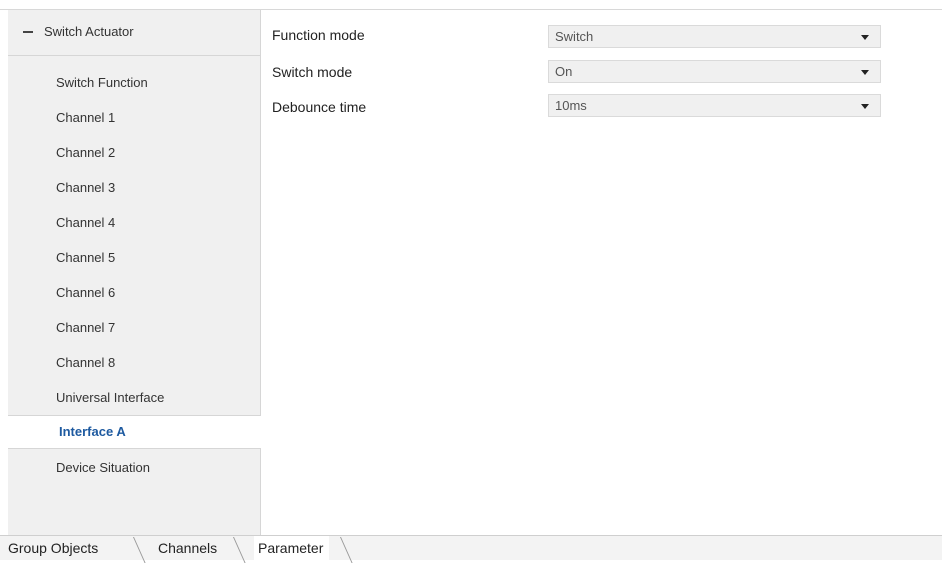 The image size is (942, 563). What do you see at coordinates (714, 71) in the screenshot?
I see `switch-mode-select: On` at bounding box center [714, 71].